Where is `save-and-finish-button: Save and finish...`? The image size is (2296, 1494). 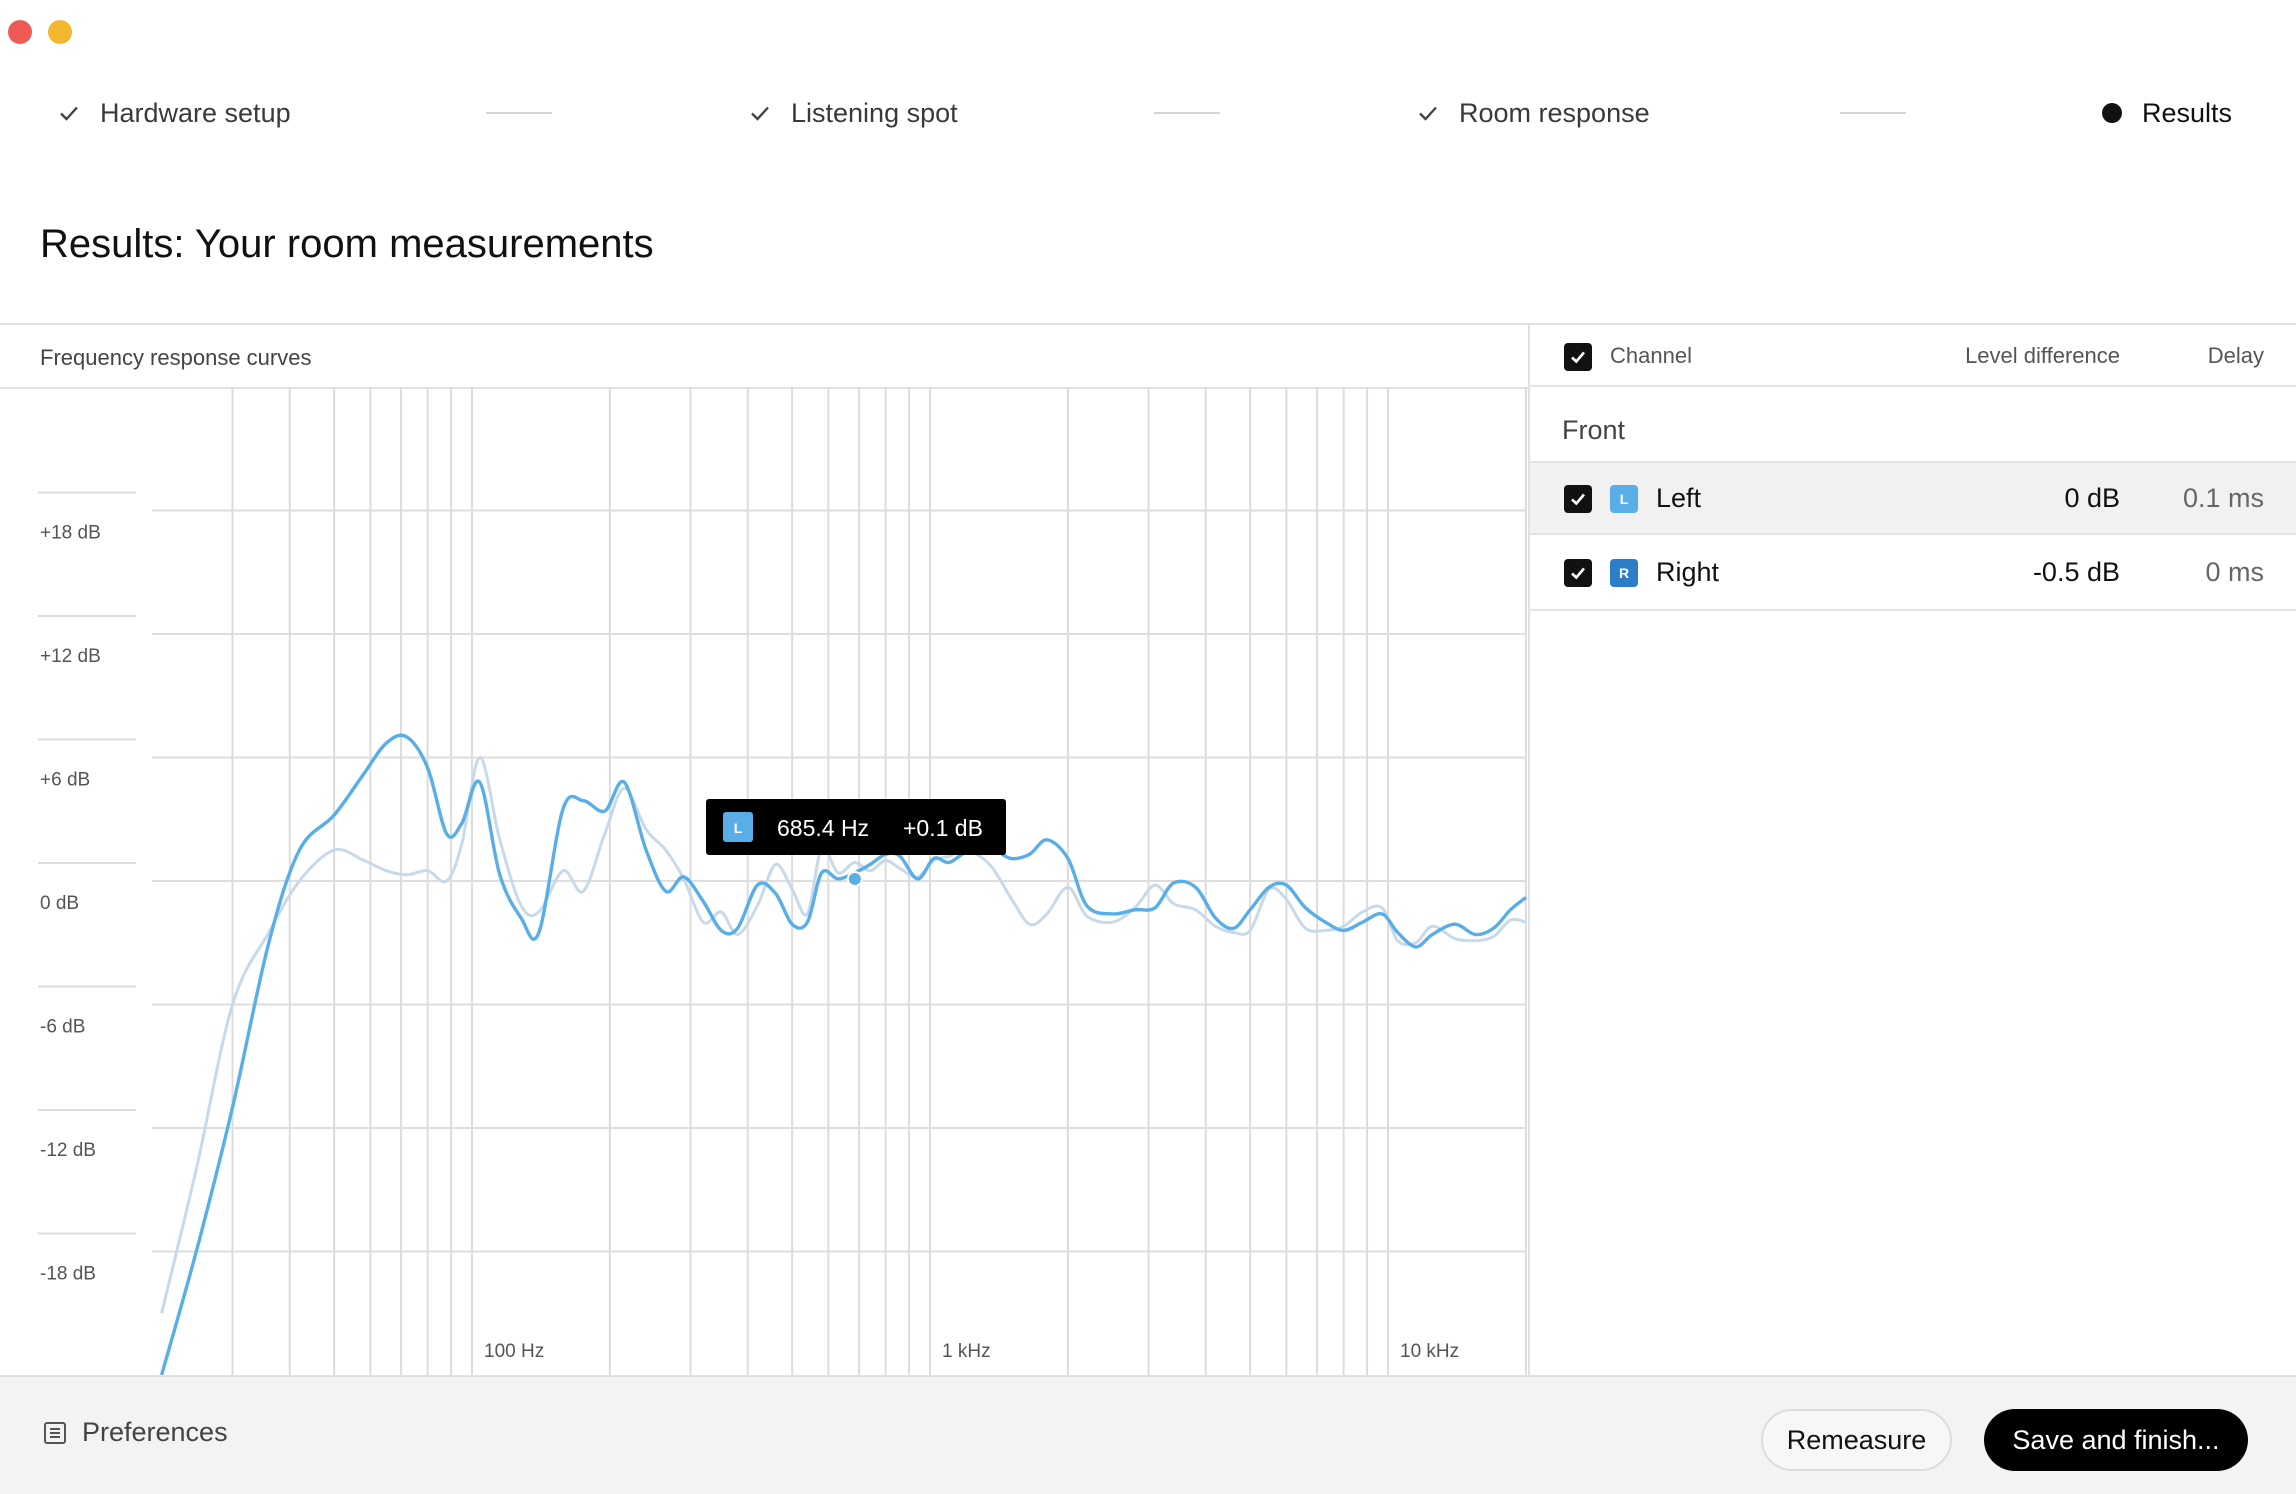
save-and-finish-button: Save and finish... is located at coordinates (2116, 1440).